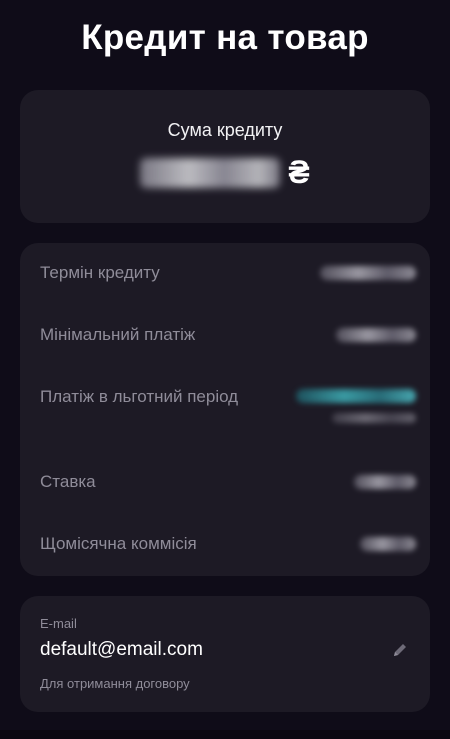 The width and height of the screenshot is (450, 739). What do you see at coordinates (210, 172) in the screenshot?
I see `credit-amount-value-blurred` at bounding box center [210, 172].